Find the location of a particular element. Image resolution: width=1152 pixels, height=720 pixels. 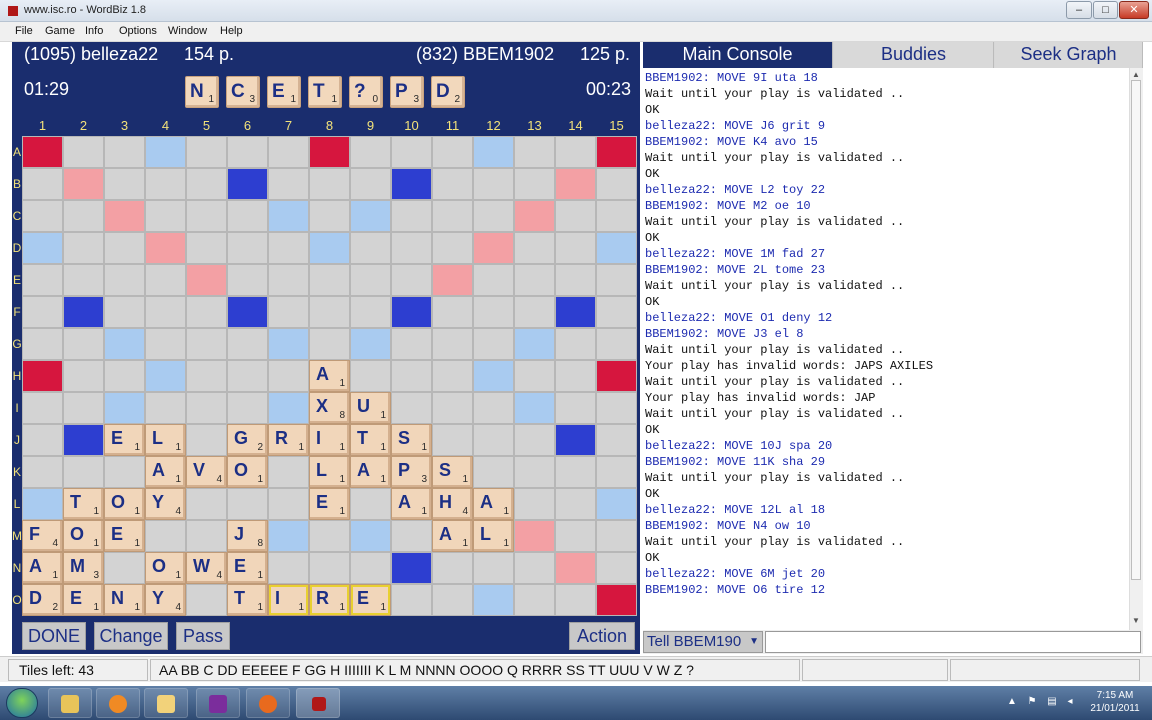

maximize-button: □ is located at coordinates (1105, 10).